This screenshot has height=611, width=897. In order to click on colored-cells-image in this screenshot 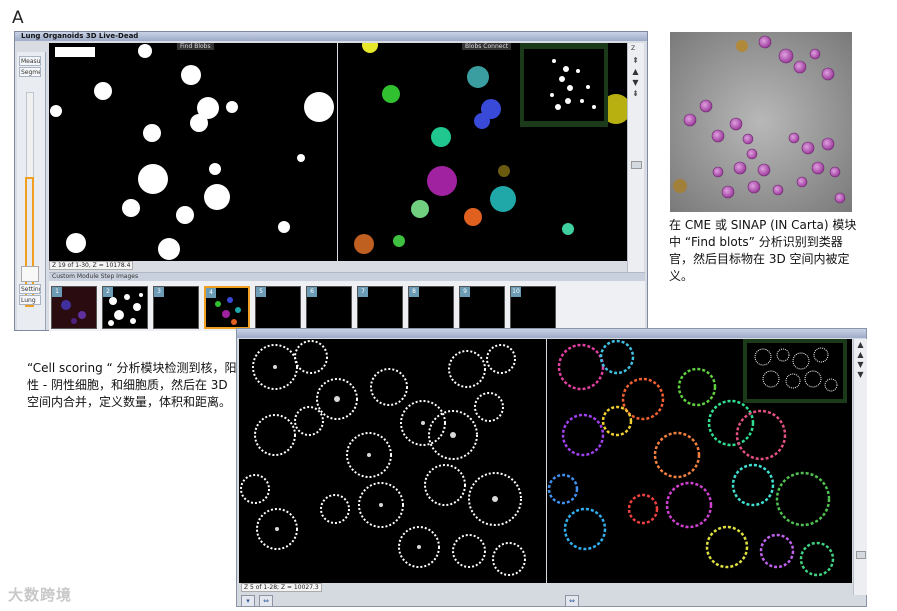, I will do `click(697, 458)`.